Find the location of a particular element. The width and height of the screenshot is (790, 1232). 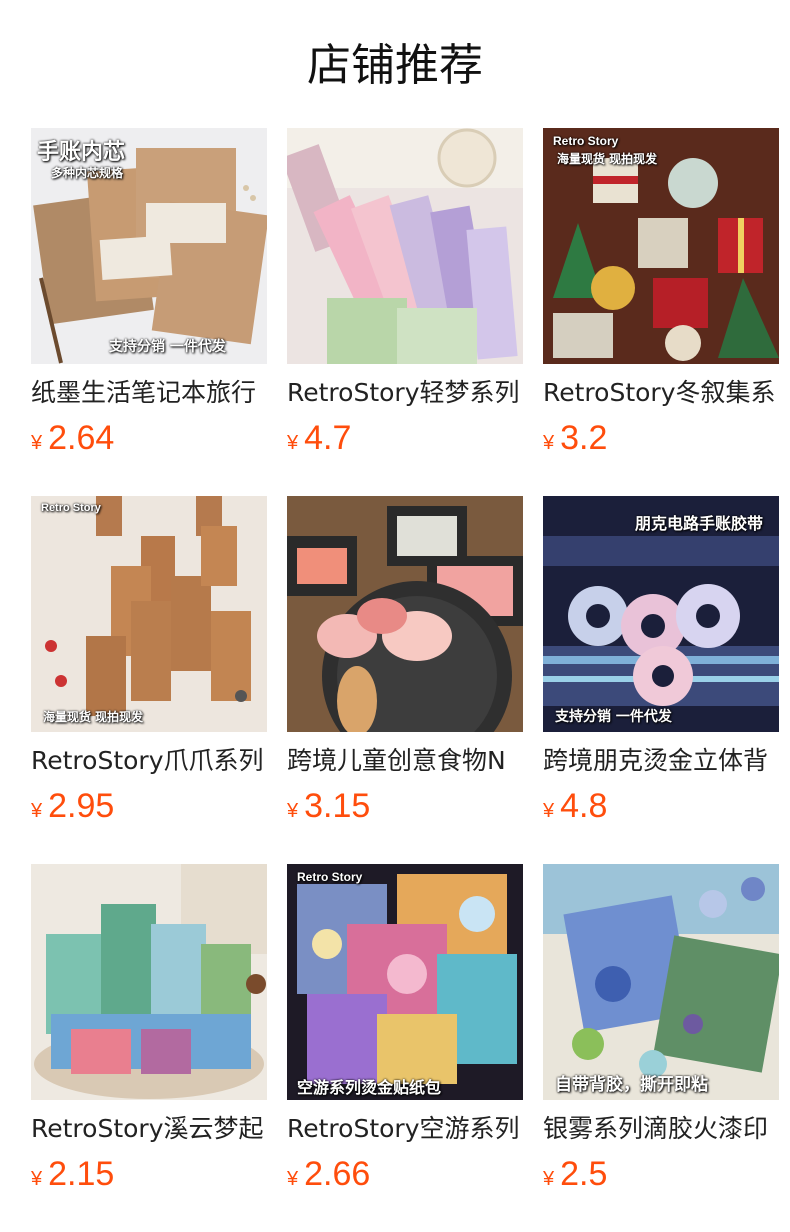

image-caption: 多种内芯规格 is located at coordinates (87, 173).